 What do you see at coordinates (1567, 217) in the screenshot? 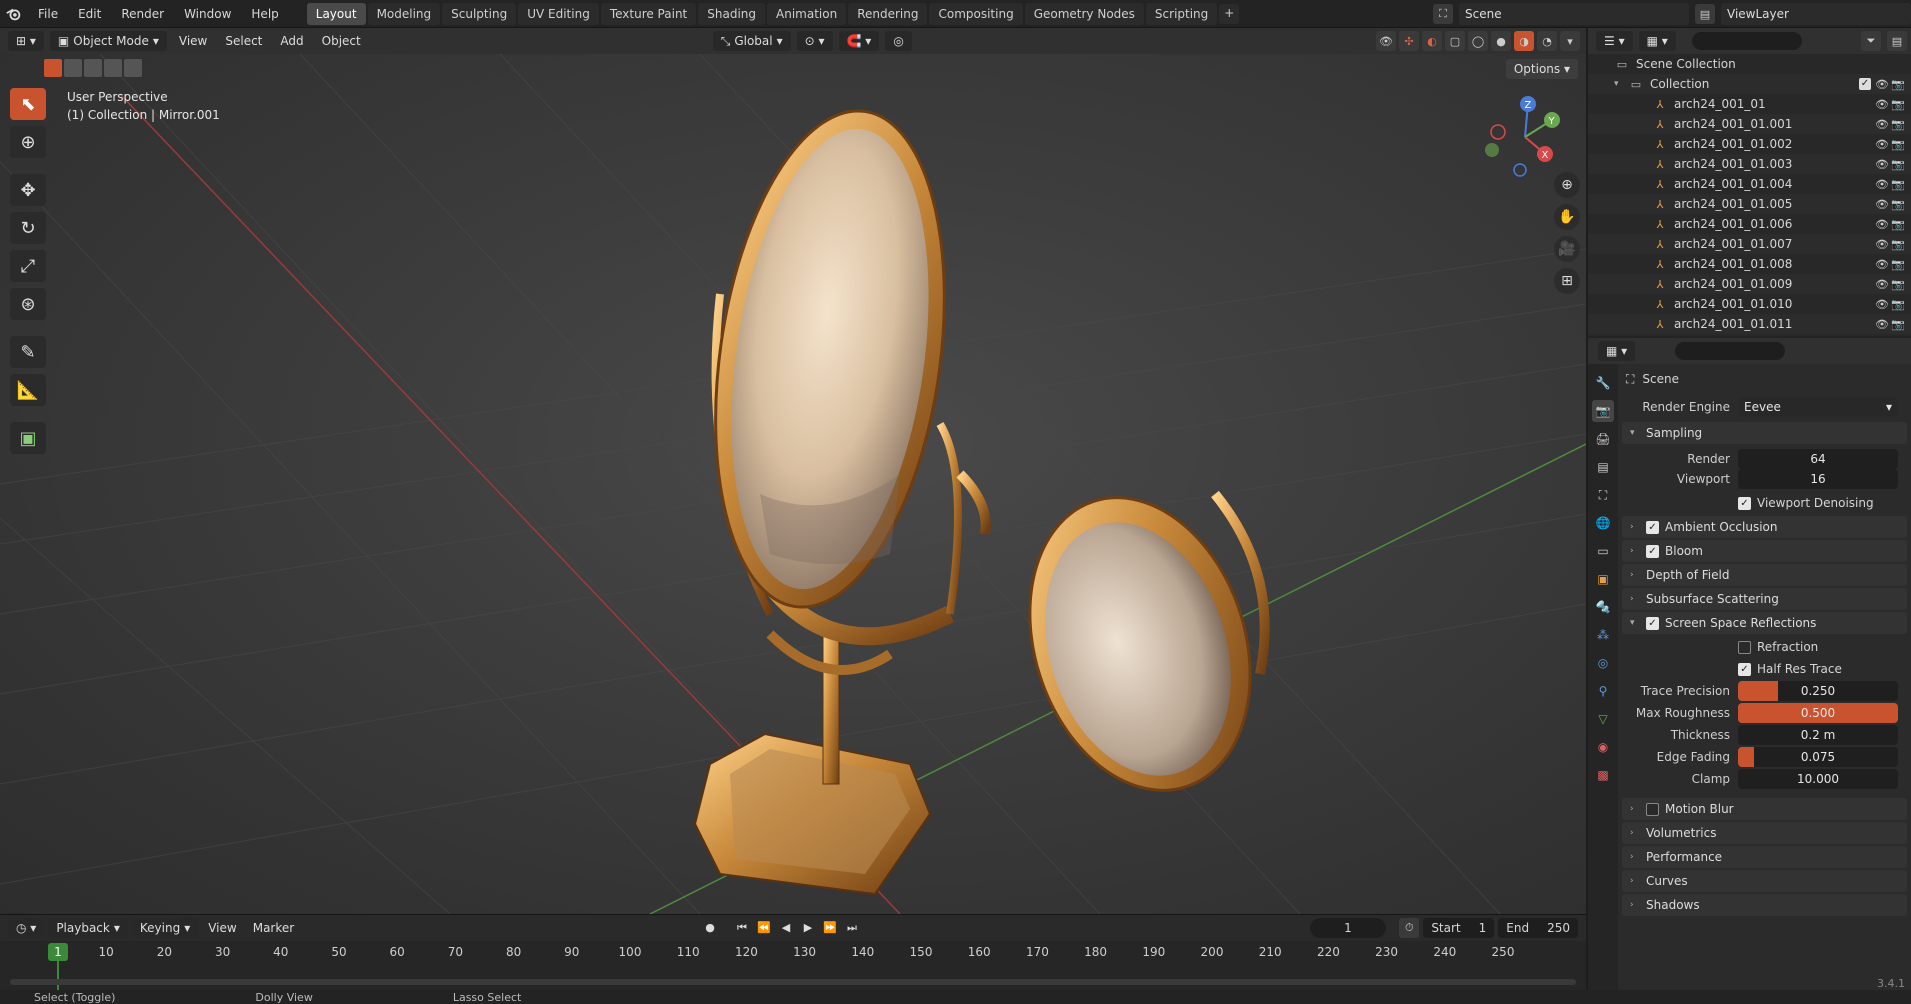
I see `pan-hand-icon: ✋` at bounding box center [1567, 217].